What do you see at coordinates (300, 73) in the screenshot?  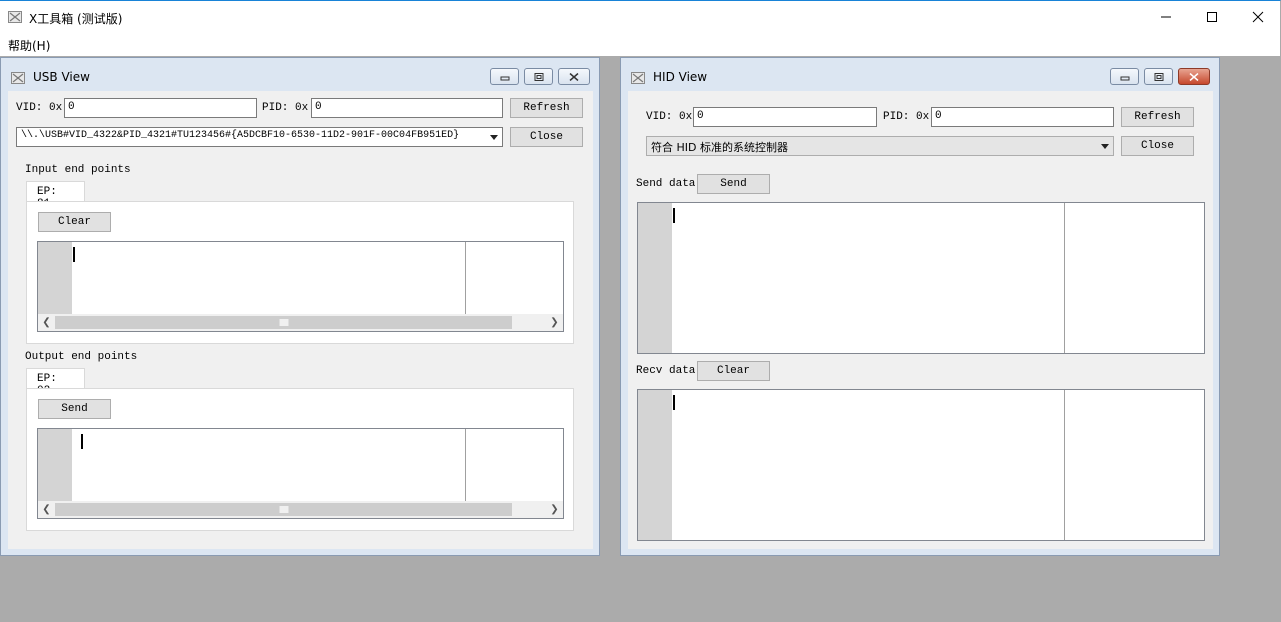 I see `usb-view-titlebar: USB View` at bounding box center [300, 73].